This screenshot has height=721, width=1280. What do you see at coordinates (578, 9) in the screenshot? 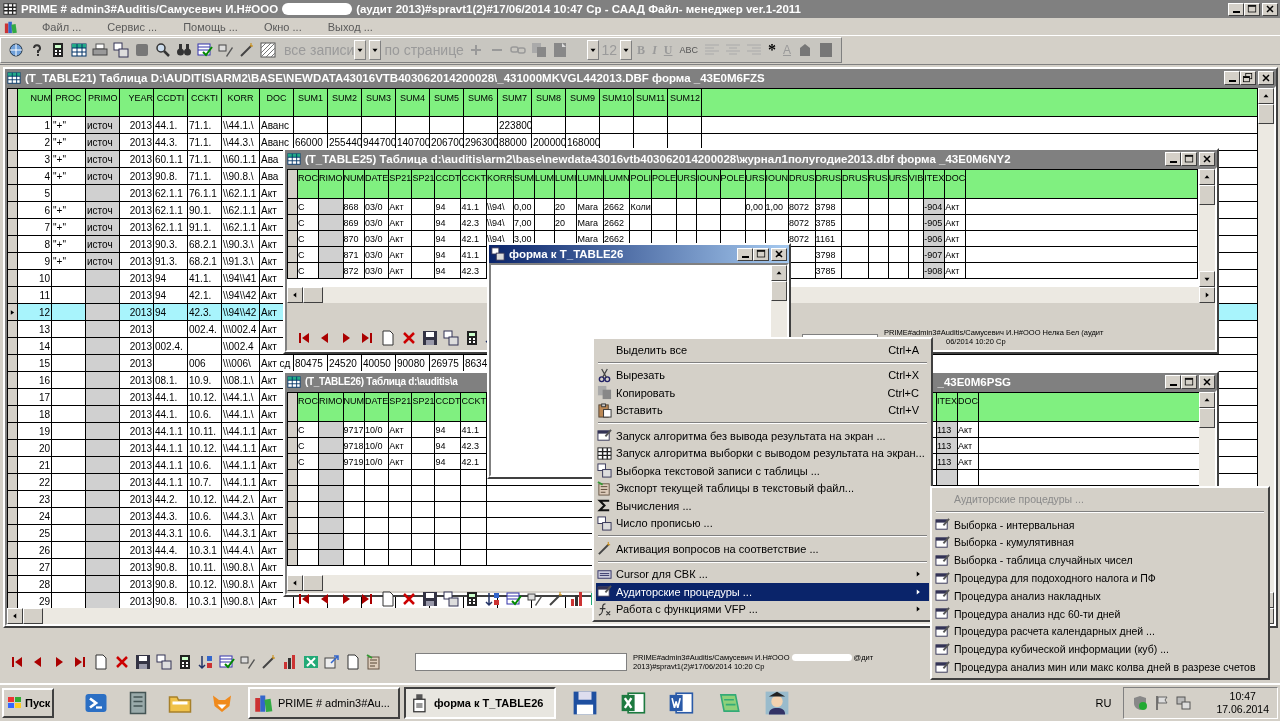
I see `window-title: (аудит 2013)#spravt1(2)#17/06/2014 10:47 Ср - СААД Файл- менеджер ver.1-2011` at bounding box center [578, 9].